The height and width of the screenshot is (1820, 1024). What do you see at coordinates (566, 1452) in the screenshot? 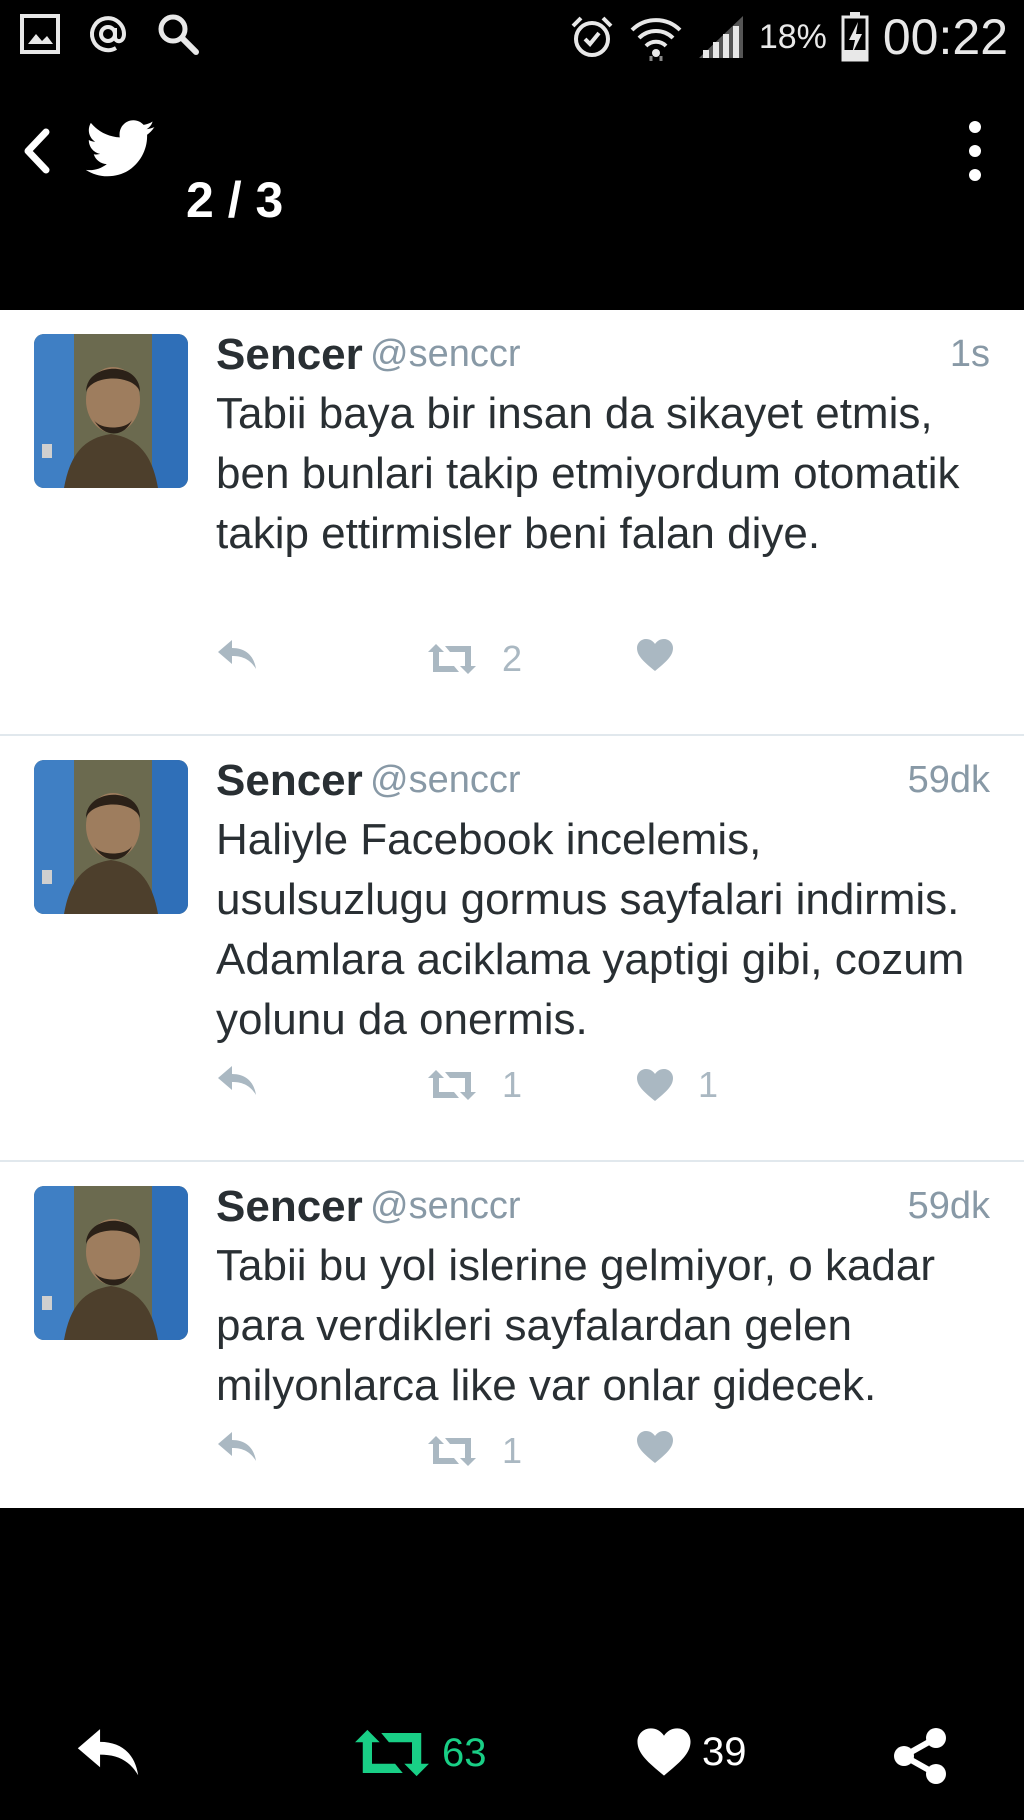
I see `tweet-actions: 1` at bounding box center [566, 1452].